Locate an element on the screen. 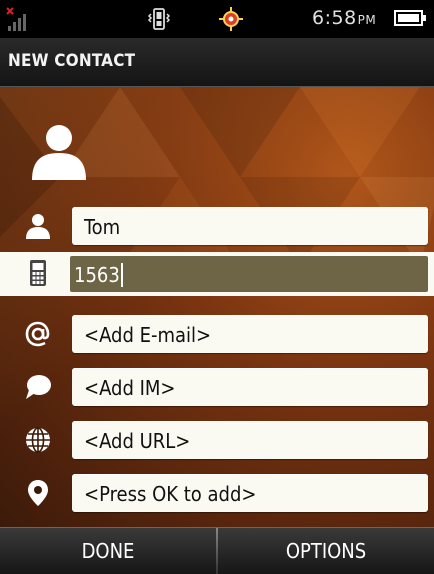  url-field: <Add URL> is located at coordinates (250, 440).